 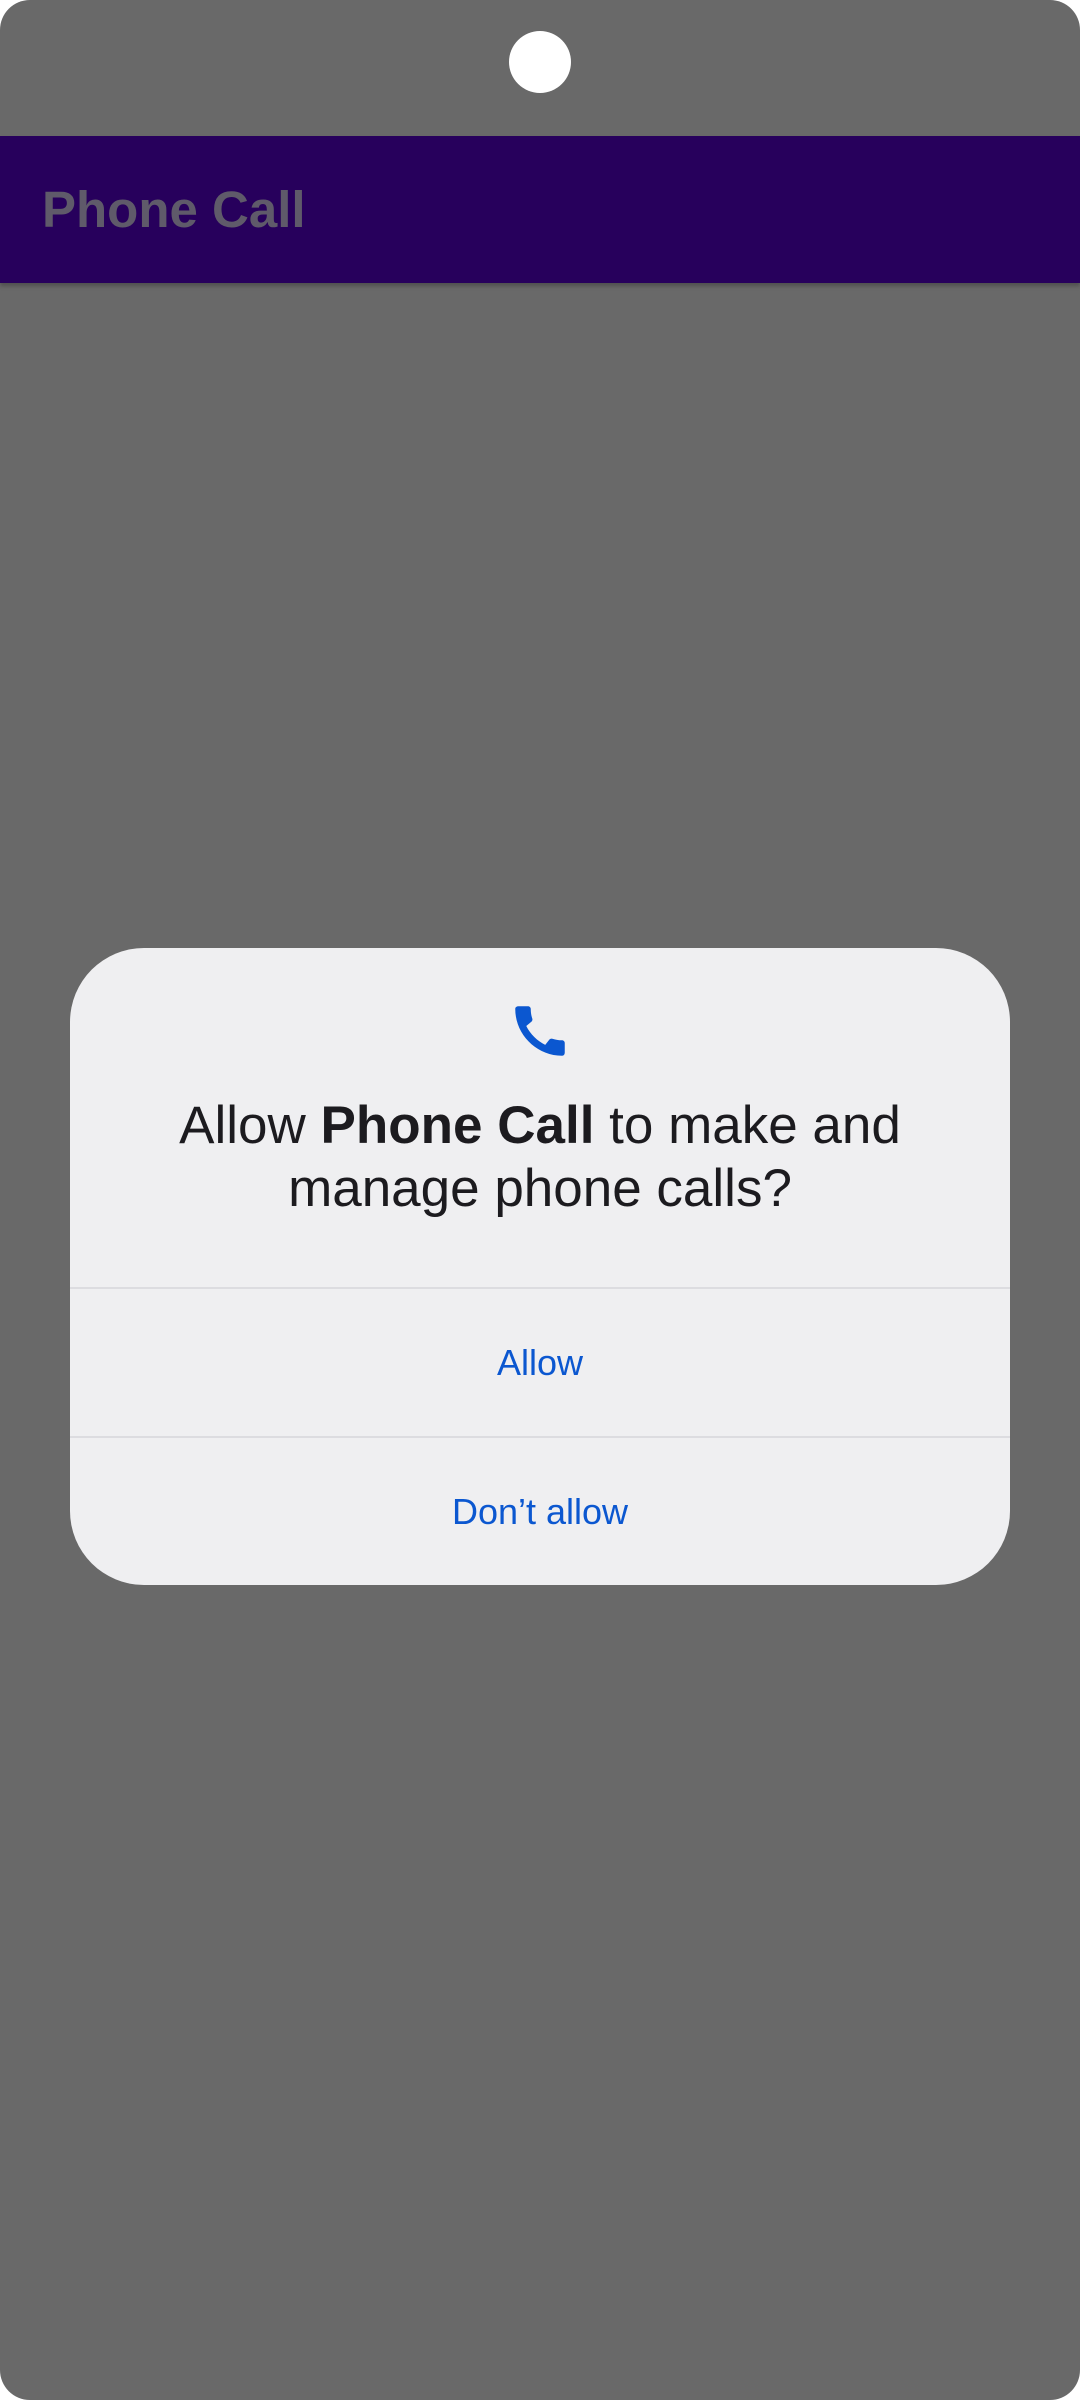 I want to click on app-title: Phone Call, so click(x=174, y=209).